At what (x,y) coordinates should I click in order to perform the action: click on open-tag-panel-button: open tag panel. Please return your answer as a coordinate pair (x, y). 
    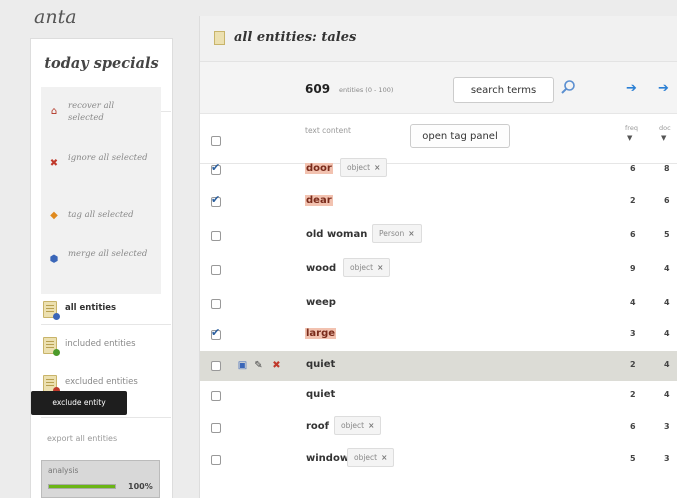
    Looking at the image, I should click on (460, 136).